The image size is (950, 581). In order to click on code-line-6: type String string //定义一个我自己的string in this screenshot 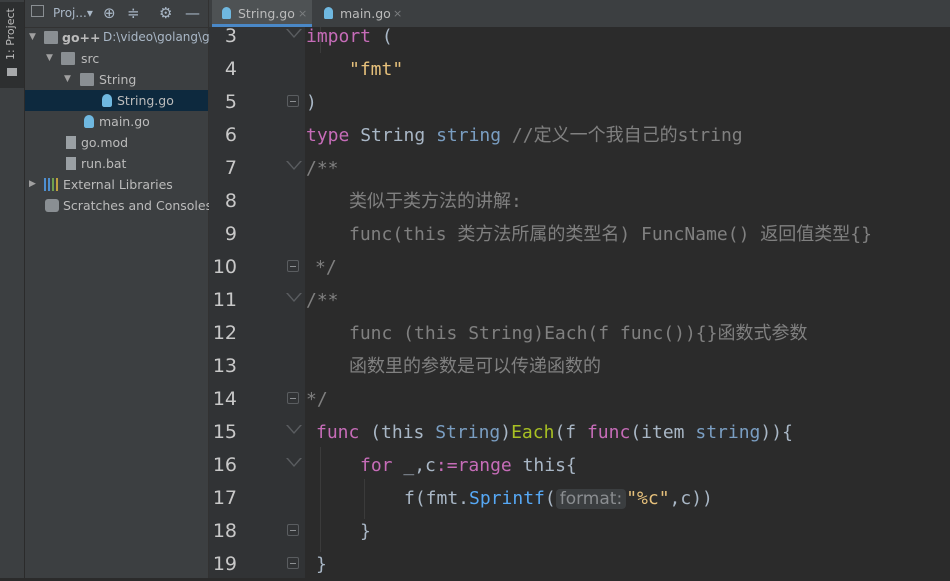, I will do `click(524, 135)`.